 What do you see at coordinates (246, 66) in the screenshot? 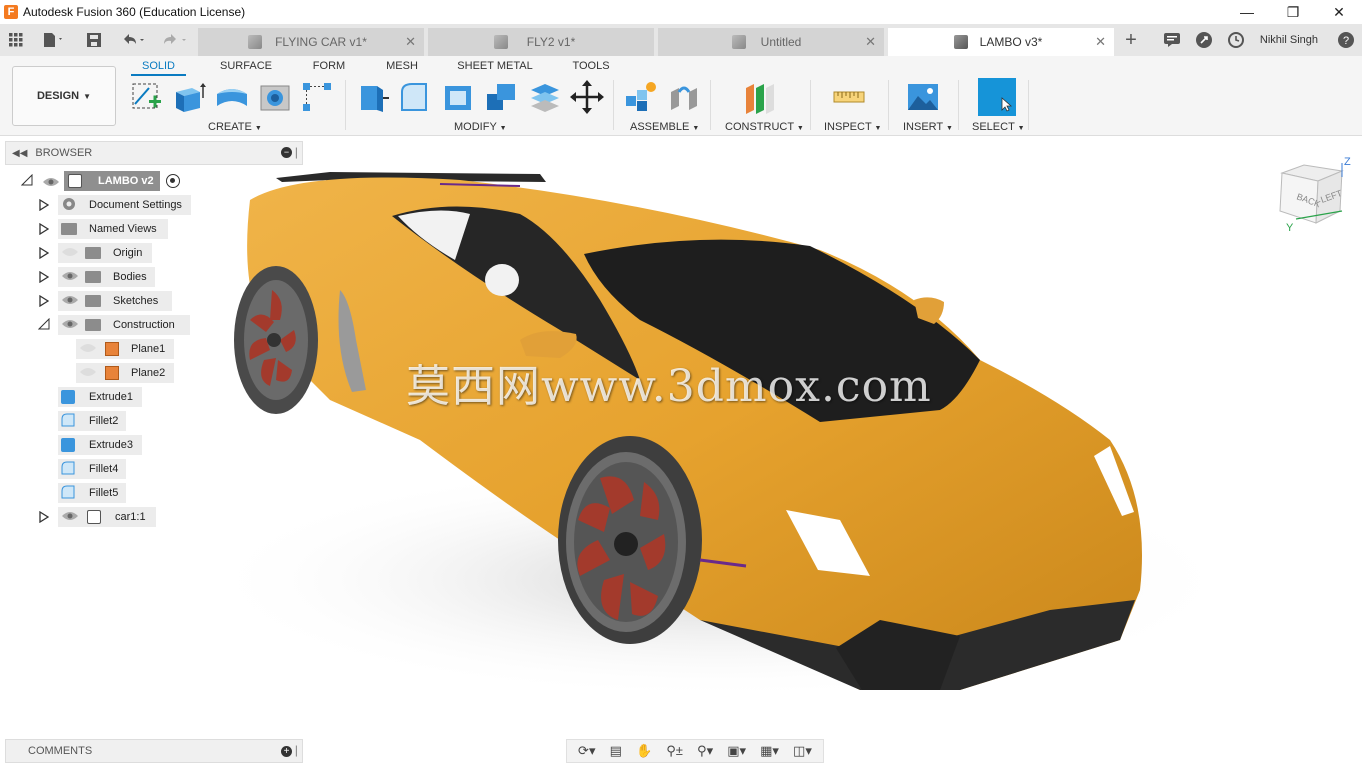
I see `tab-surface: SURFACE` at bounding box center [246, 66].